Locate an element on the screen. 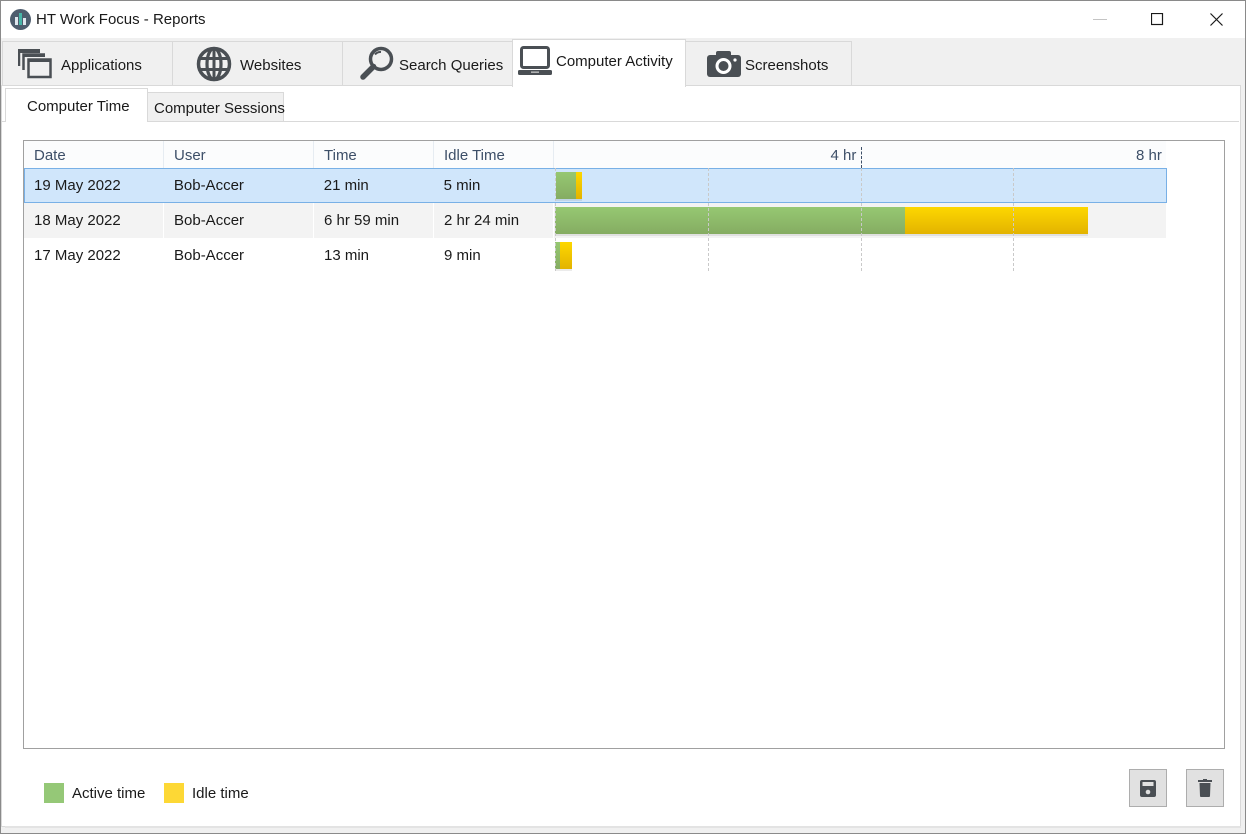 The image size is (1246, 834). delete-button is located at coordinates (1205, 788).